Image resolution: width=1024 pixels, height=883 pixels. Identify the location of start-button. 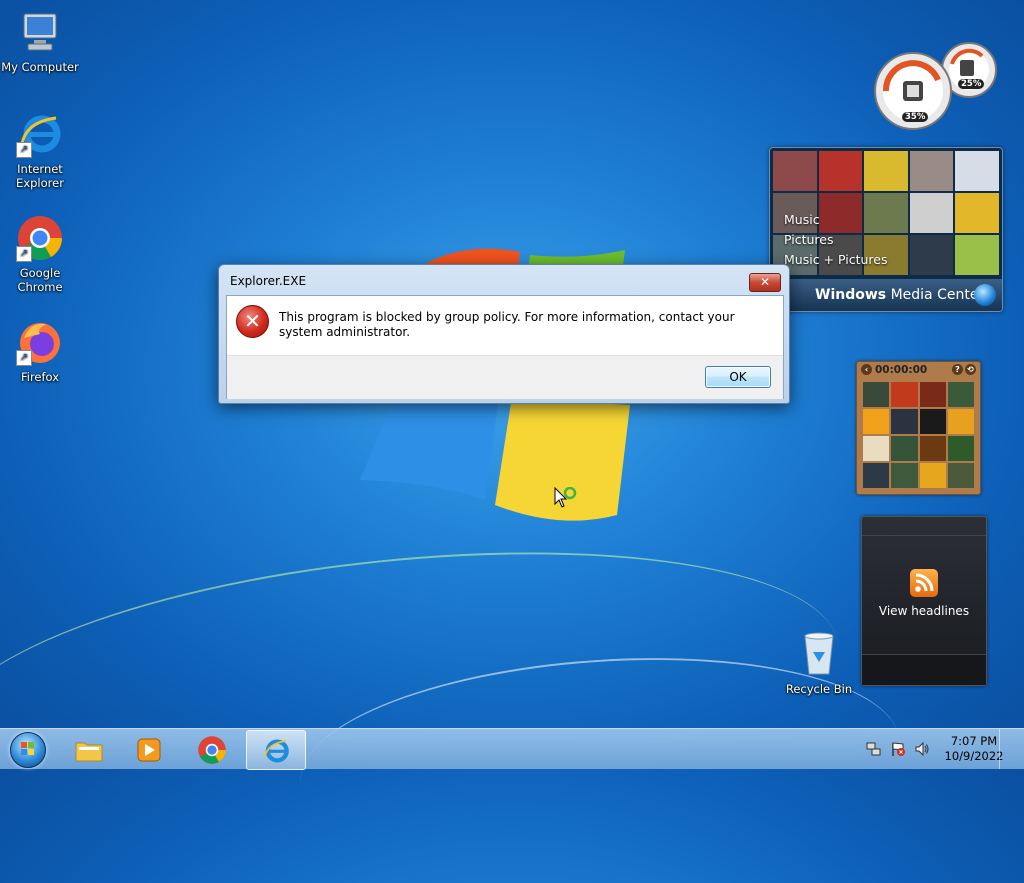
(27, 749).